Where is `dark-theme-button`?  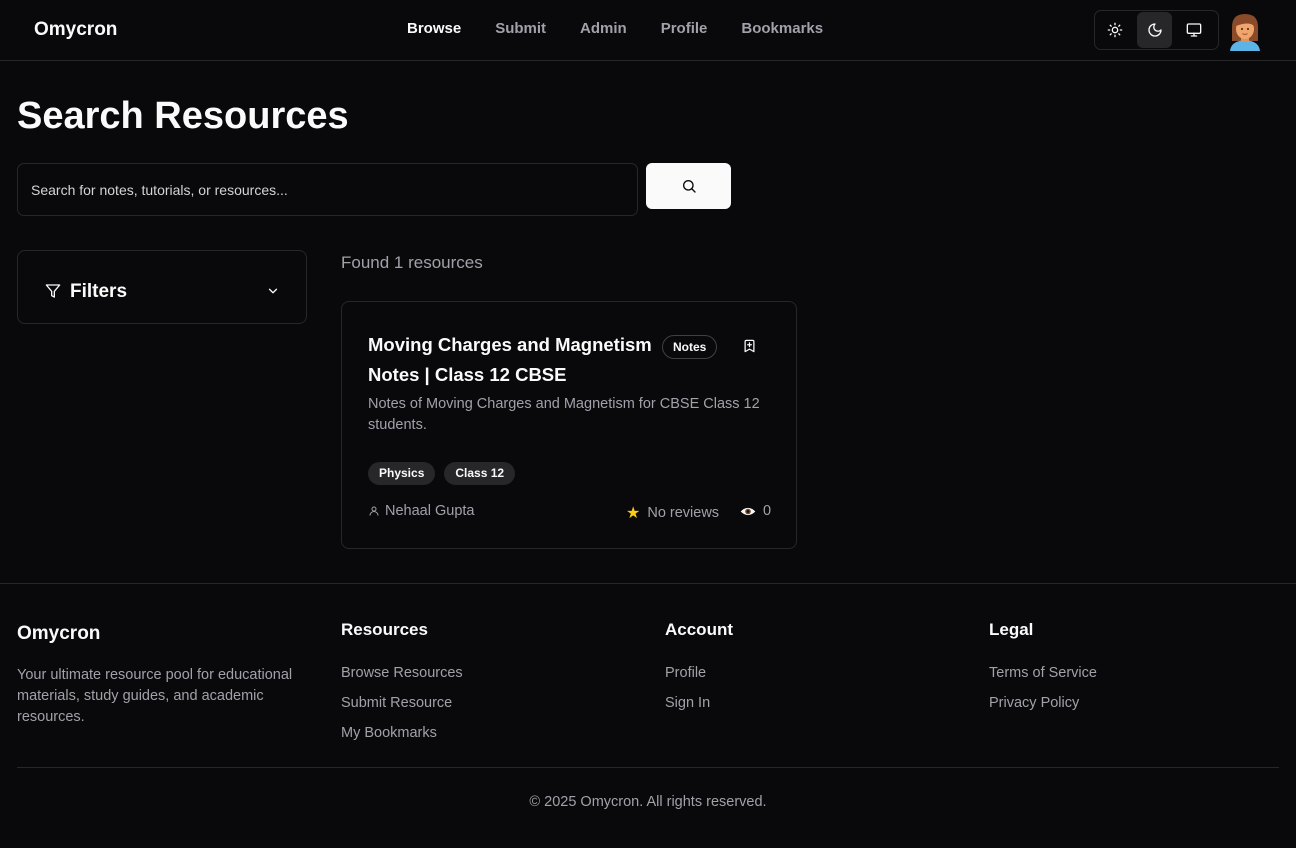
dark-theme-button is located at coordinates (1154, 30).